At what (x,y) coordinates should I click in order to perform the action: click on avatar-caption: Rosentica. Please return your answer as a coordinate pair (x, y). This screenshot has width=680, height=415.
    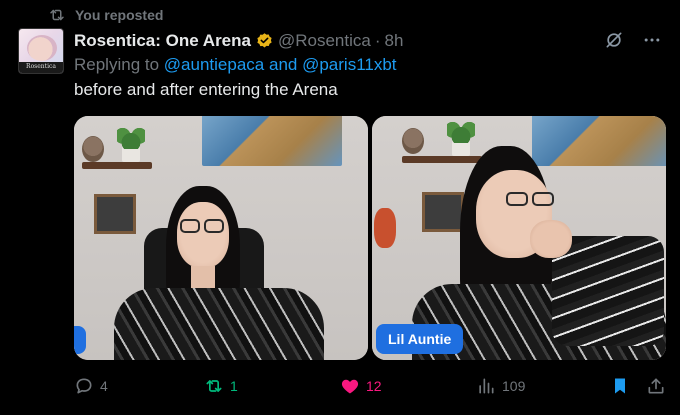
    Looking at the image, I should click on (41, 66).